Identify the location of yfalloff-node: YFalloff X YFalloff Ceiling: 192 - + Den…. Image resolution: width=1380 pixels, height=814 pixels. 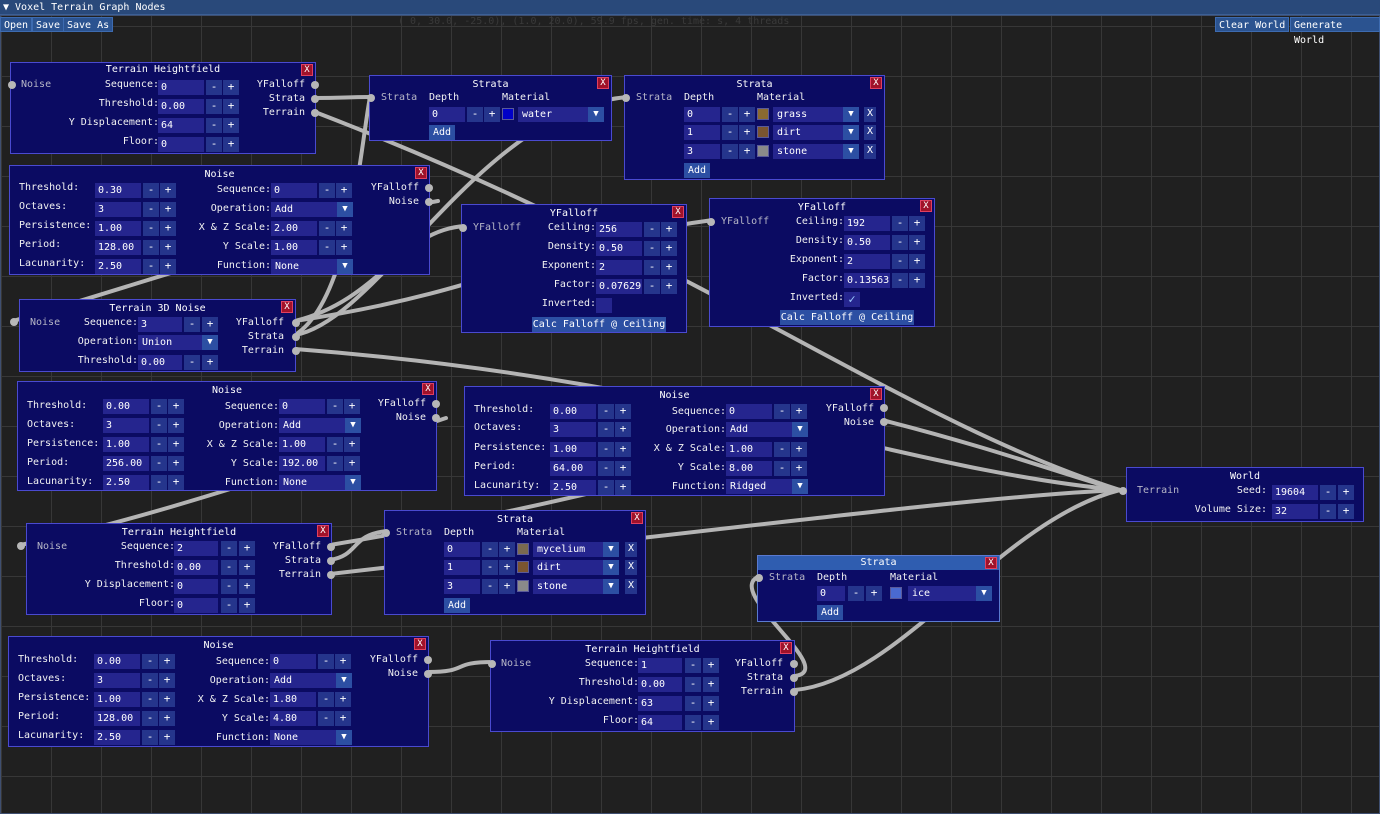
(821, 262).